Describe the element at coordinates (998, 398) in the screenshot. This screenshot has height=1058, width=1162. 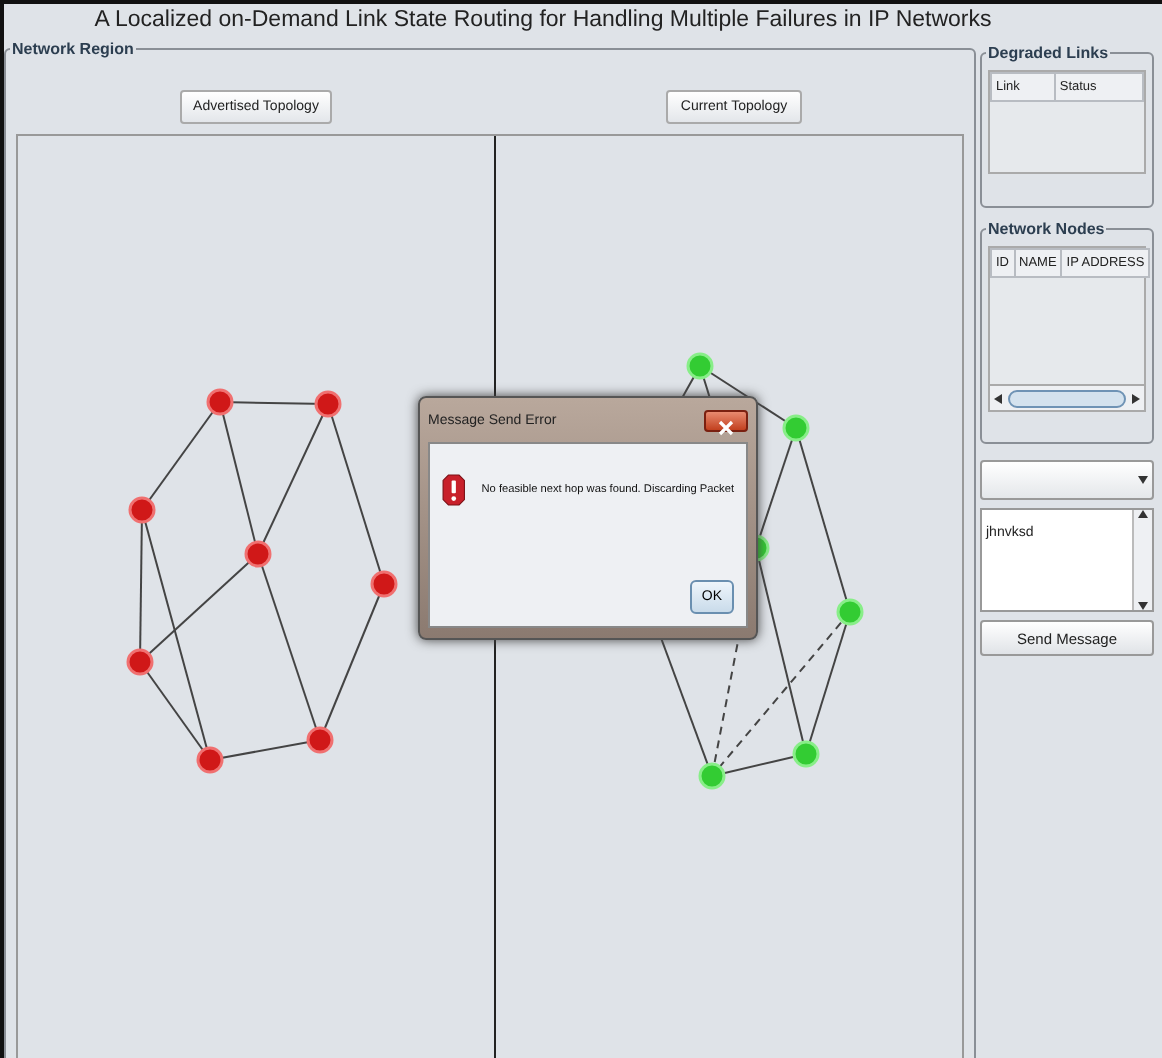
I see `left-arrow-icon` at that location.